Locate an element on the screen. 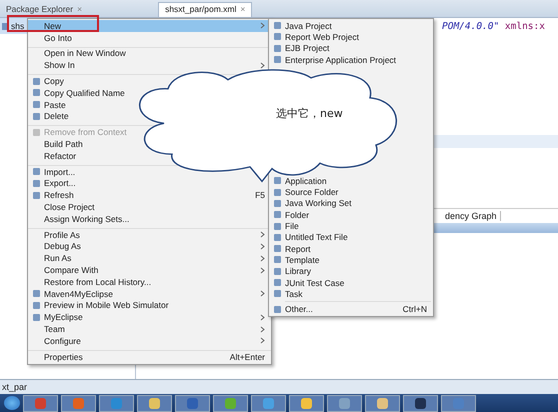 This screenshot has width=558, height=412. menu-item: Debug As is located at coordinates (149, 246).